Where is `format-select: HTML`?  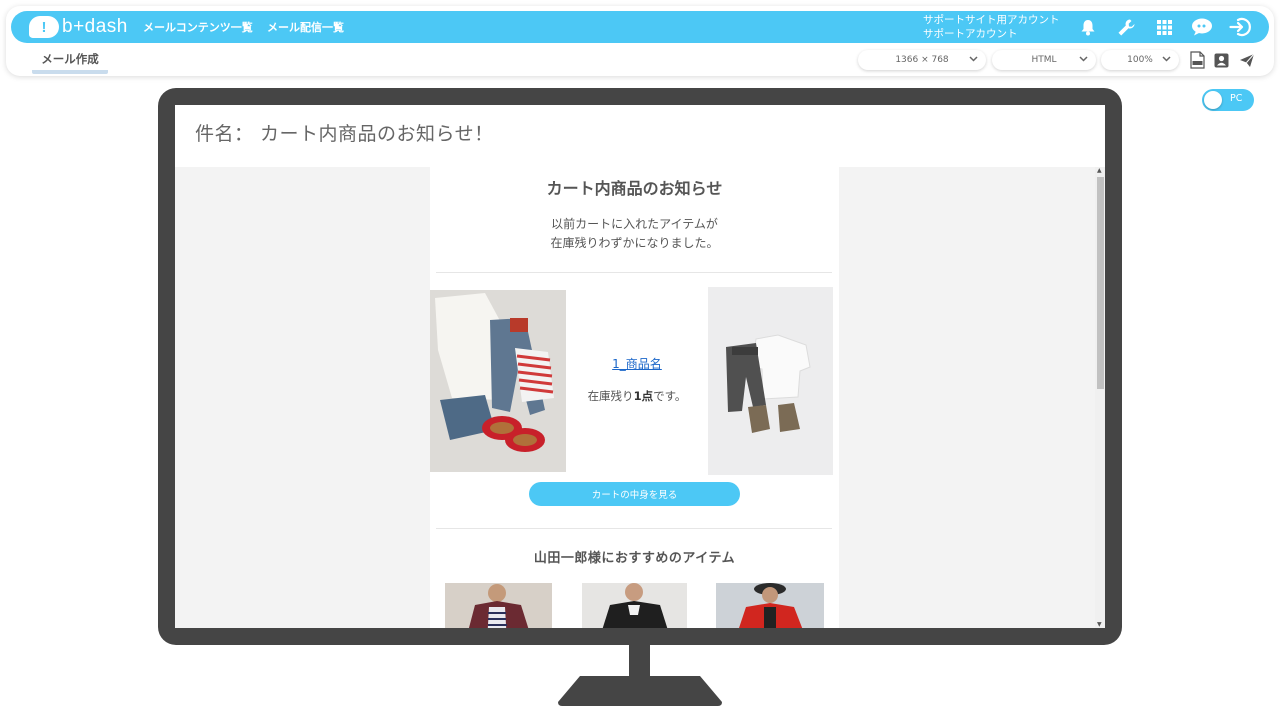 format-select: HTML is located at coordinates (1044, 60).